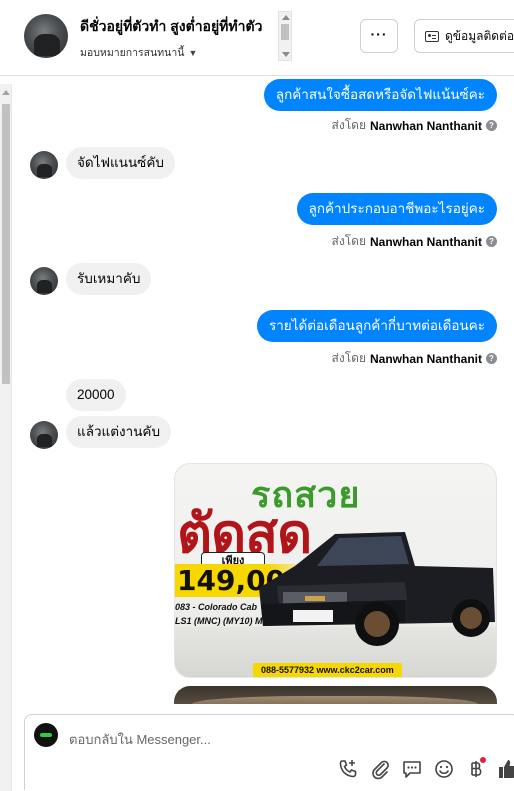  Describe the element at coordinates (444, 769) in the screenshot. I see `emoji-icon` at that location.